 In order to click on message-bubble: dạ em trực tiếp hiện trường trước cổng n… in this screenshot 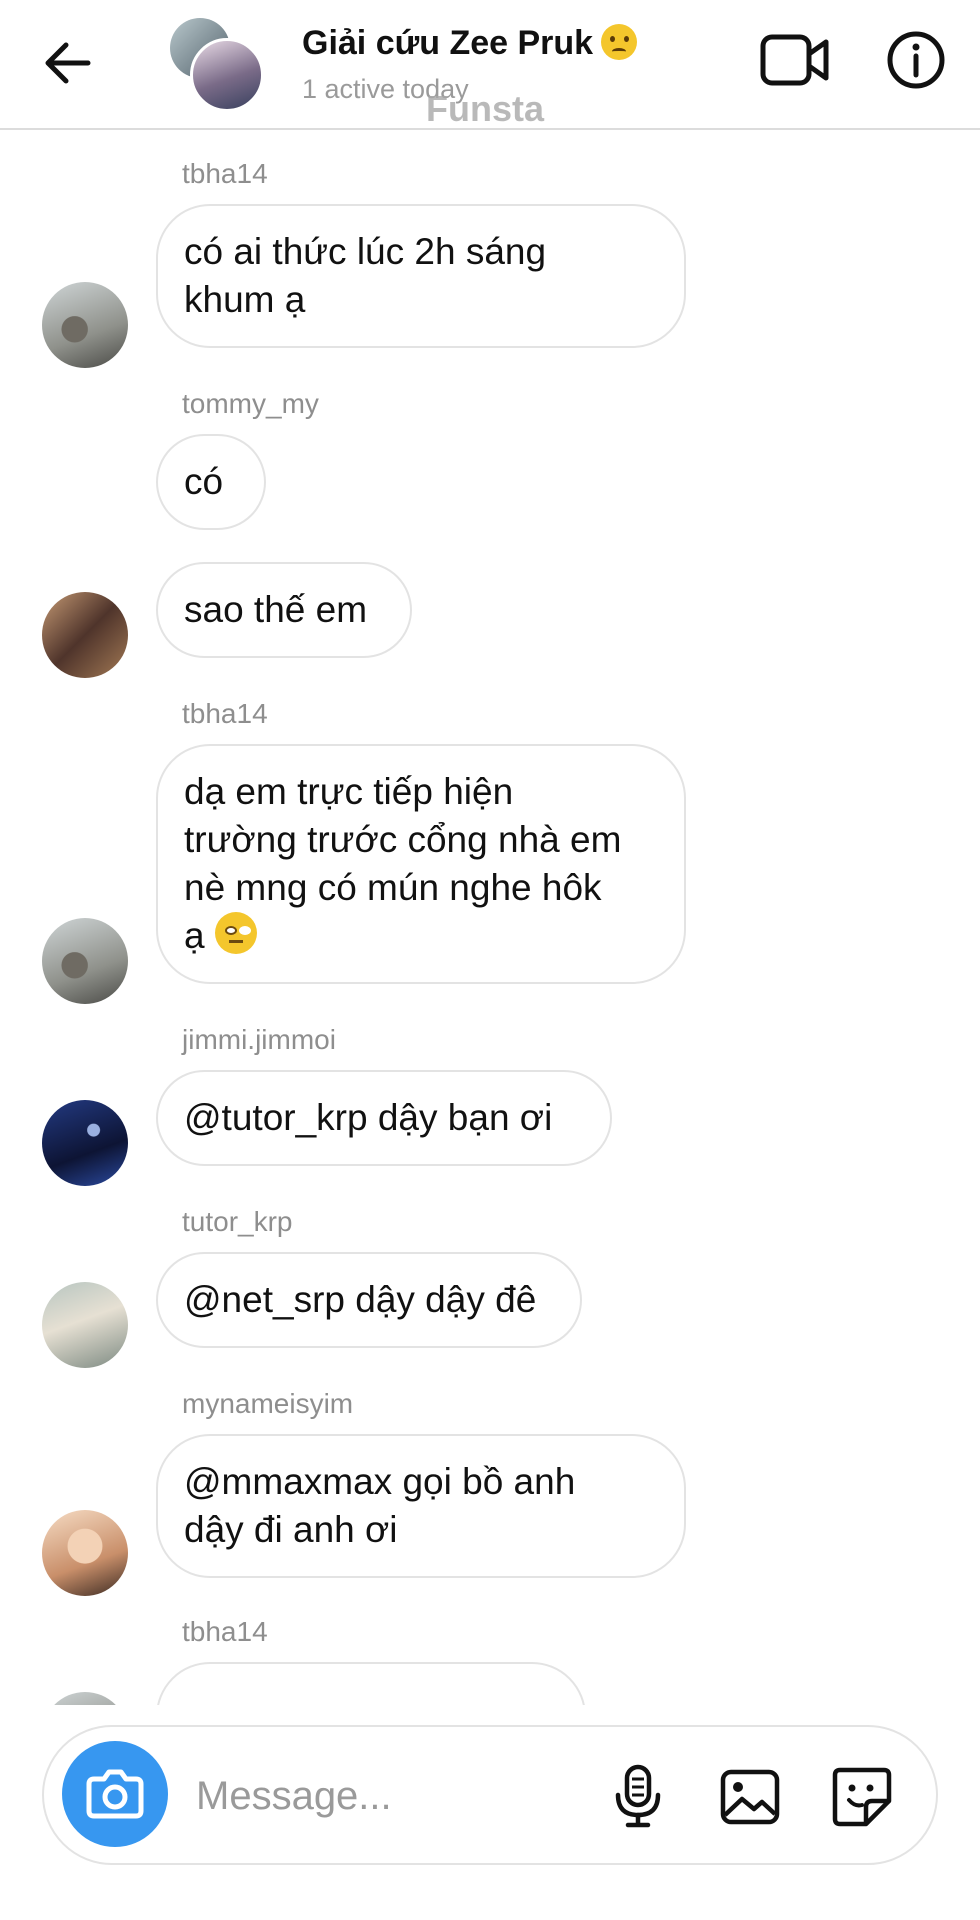, I will do `click(421, 864)`.